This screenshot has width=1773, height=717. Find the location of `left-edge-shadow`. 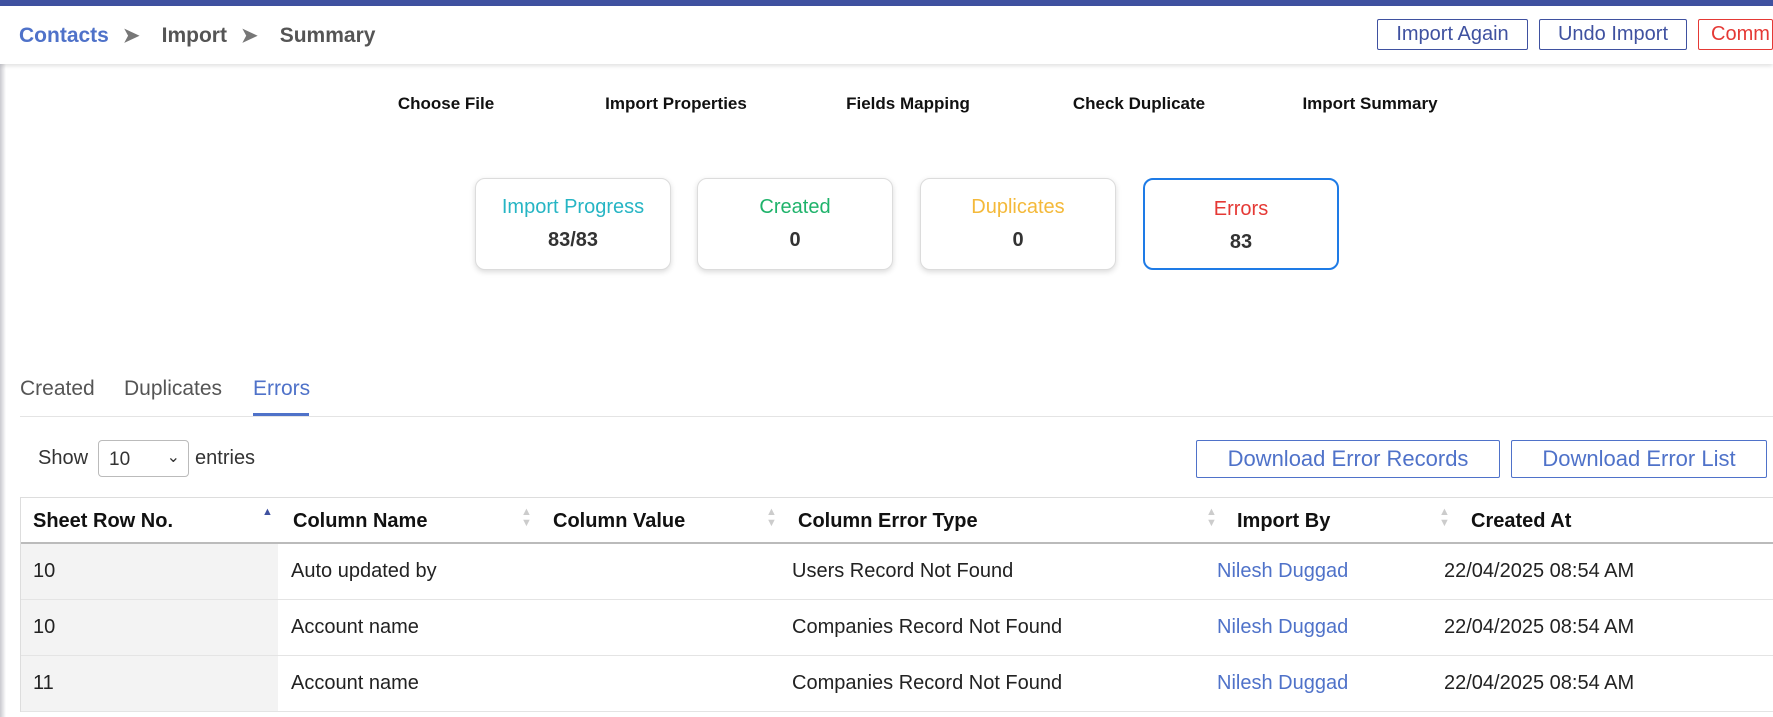

left-edge-shadow is located at coordinates (3, 361).